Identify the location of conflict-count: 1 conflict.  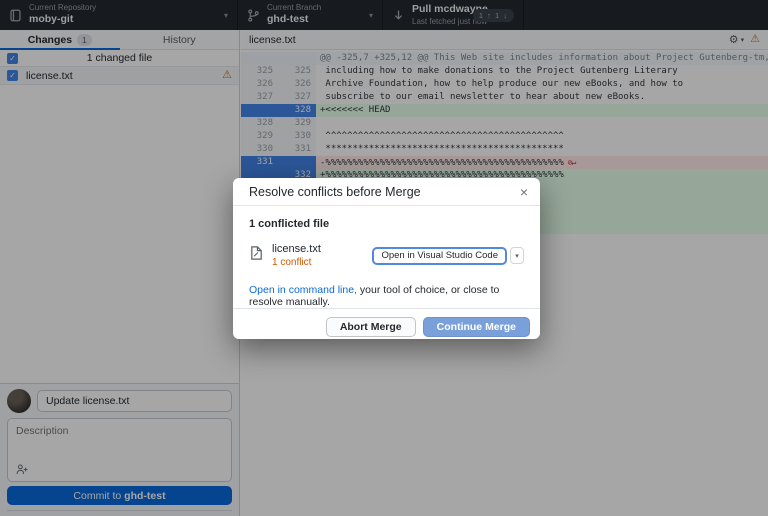
(292, 262).